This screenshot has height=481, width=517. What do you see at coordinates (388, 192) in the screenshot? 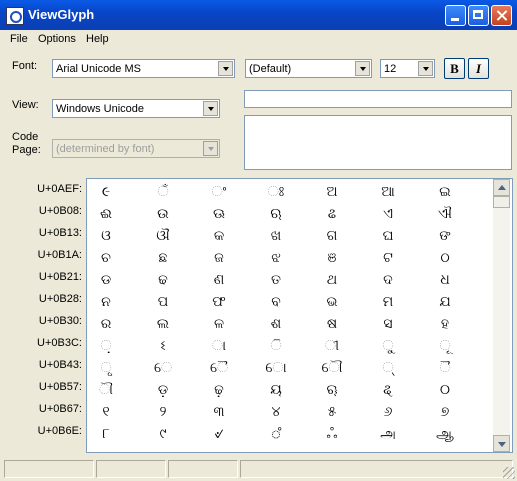
I see `glyph-cell: ଆ` at bounding box center [388, 192].